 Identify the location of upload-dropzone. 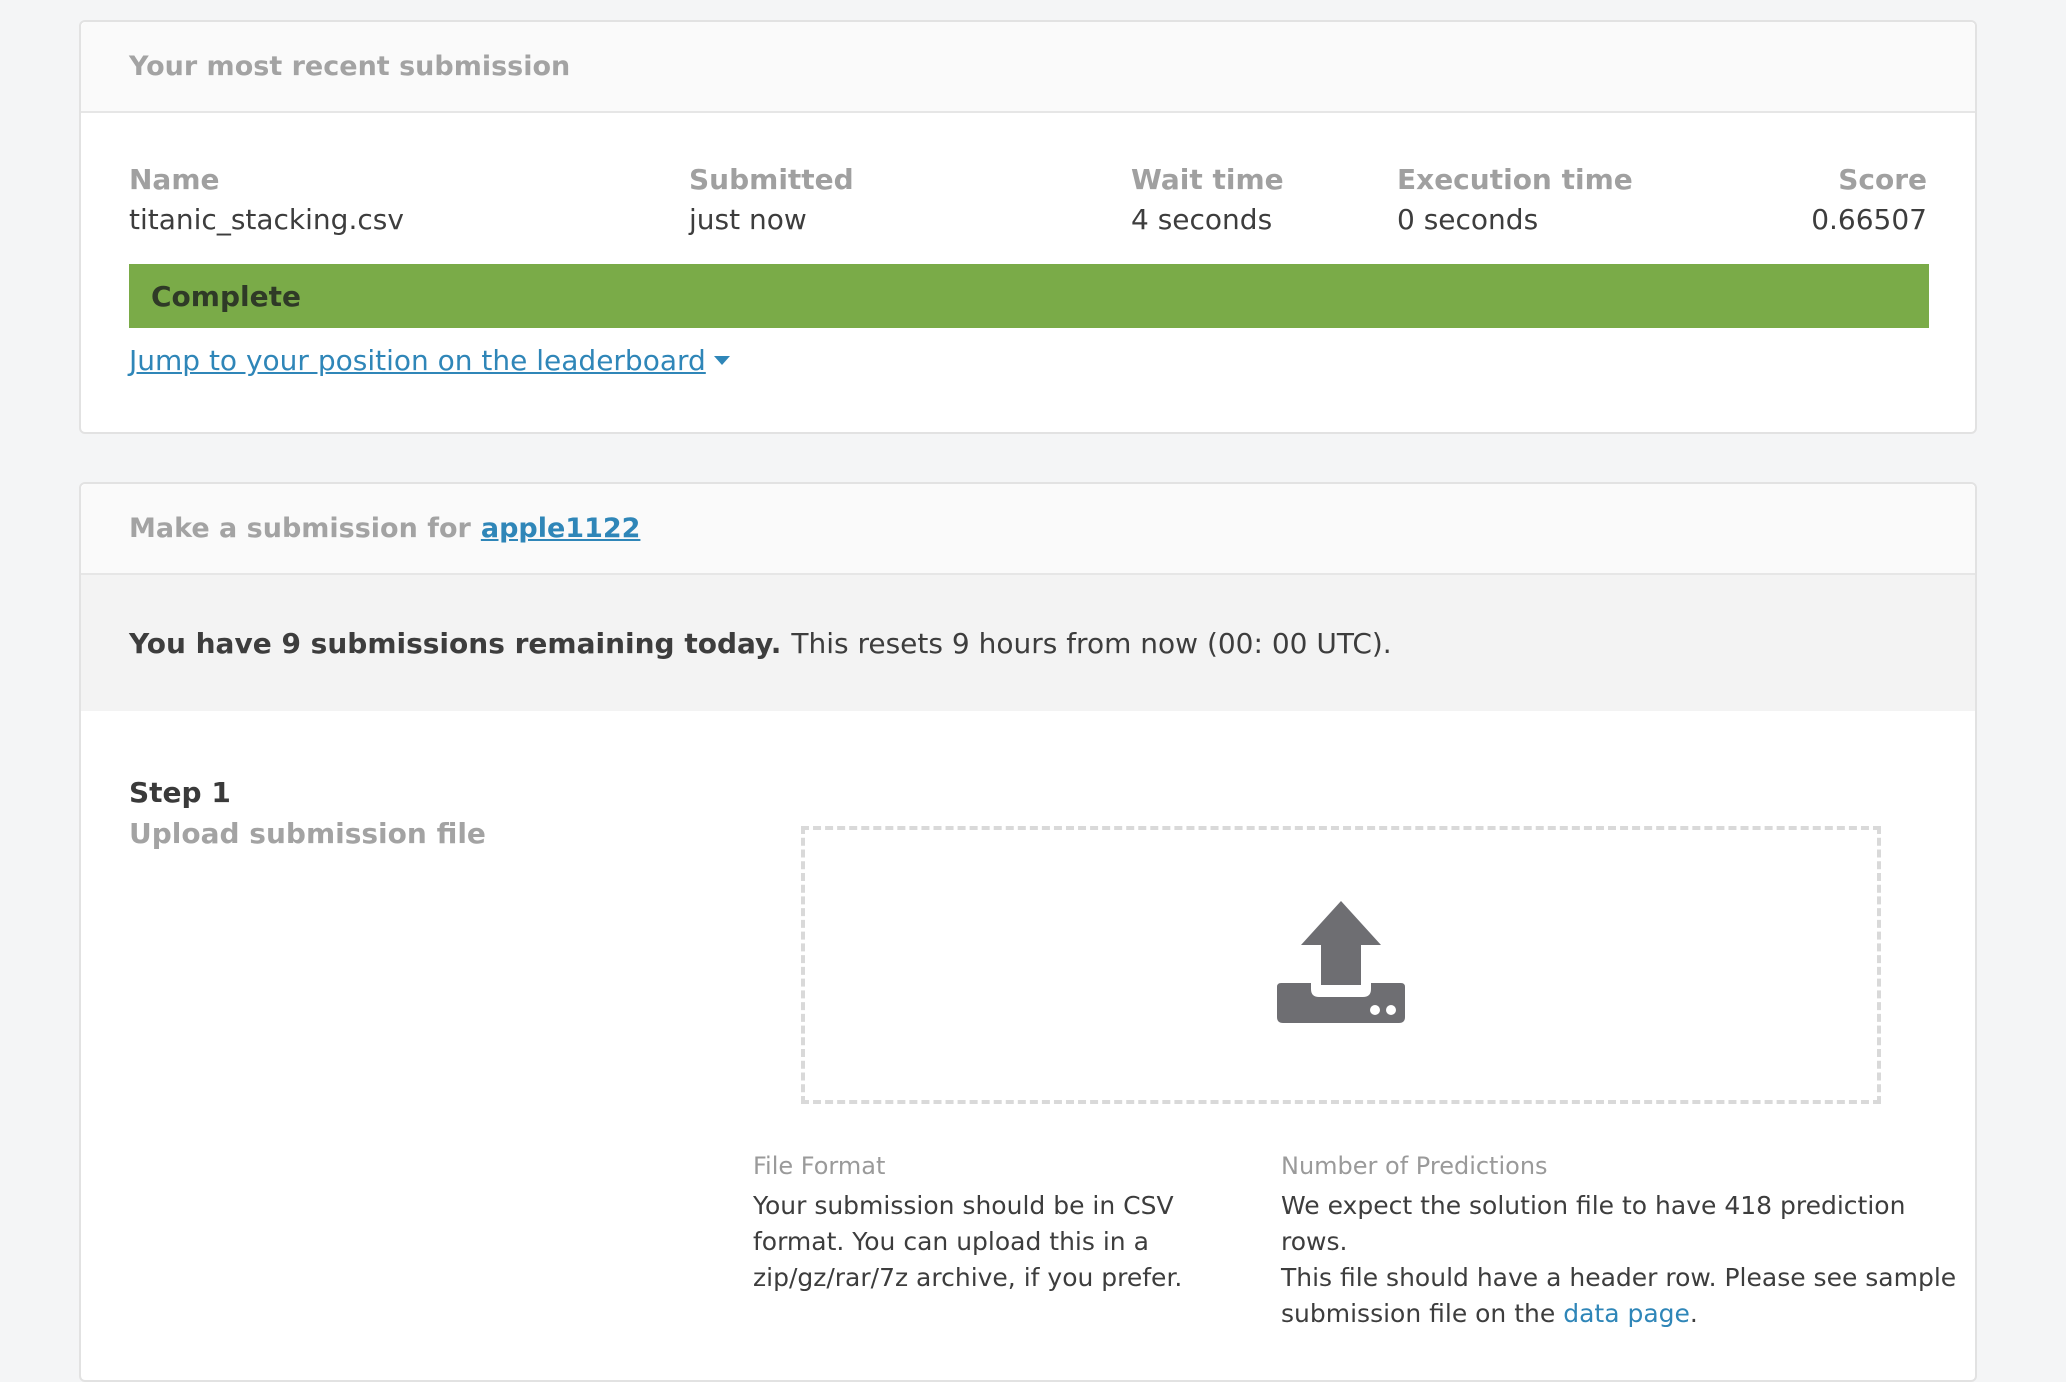
(1341, 965).